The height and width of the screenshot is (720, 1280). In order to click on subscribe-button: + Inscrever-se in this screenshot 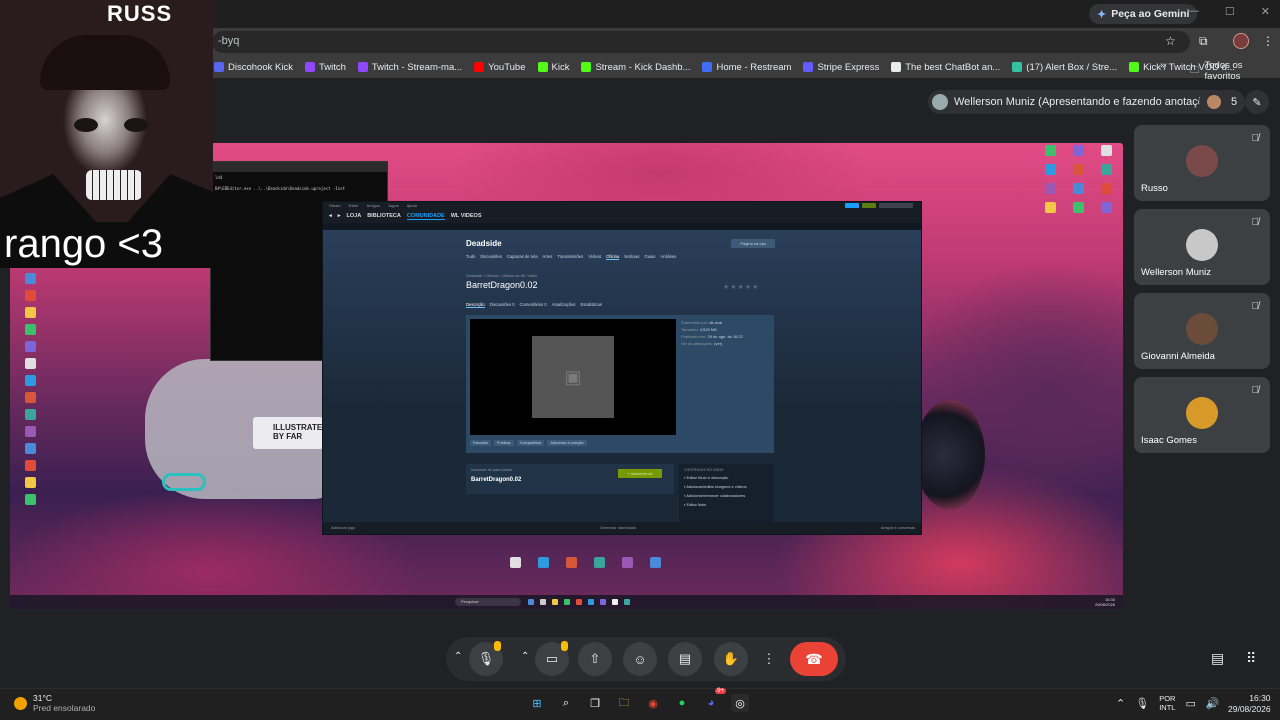, I will do `click(640, 473)`.